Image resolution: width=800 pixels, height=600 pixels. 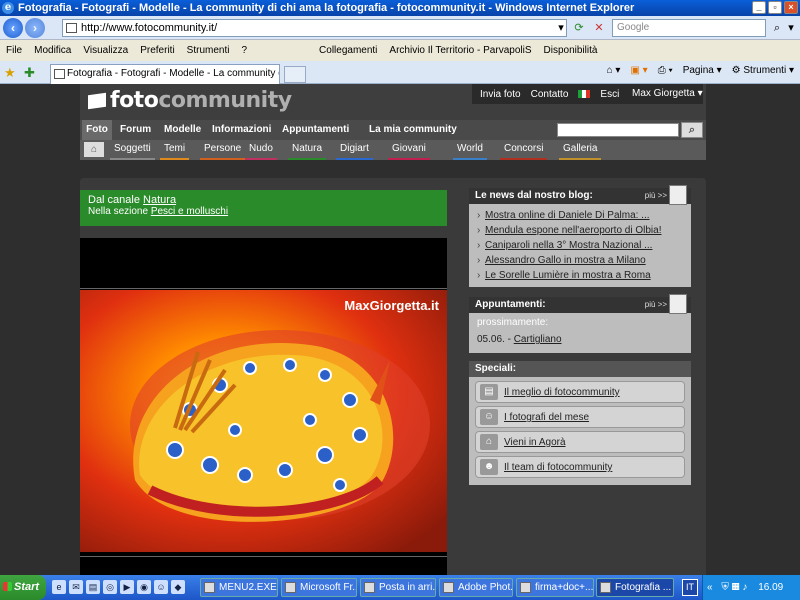 What do you see at coordinates (791, 28) in the screenshot?
I see `search-options-icon: ▾` at bounding box center [791, 28].